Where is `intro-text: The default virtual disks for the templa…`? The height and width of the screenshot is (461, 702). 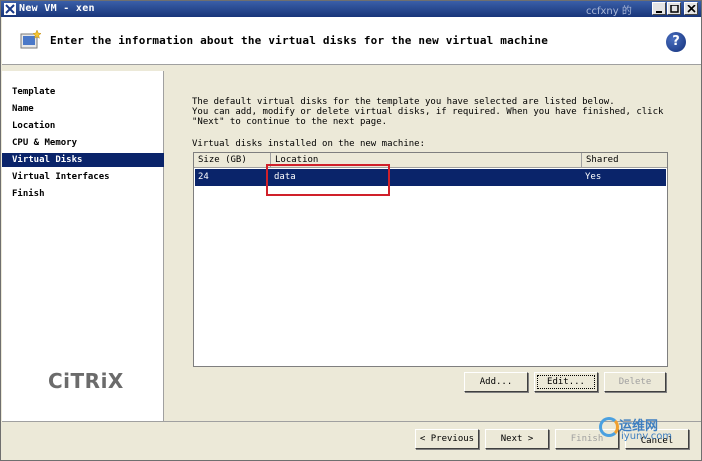 intro-text: The default virtual disks for the templa… is located at coordinates (432, 112).